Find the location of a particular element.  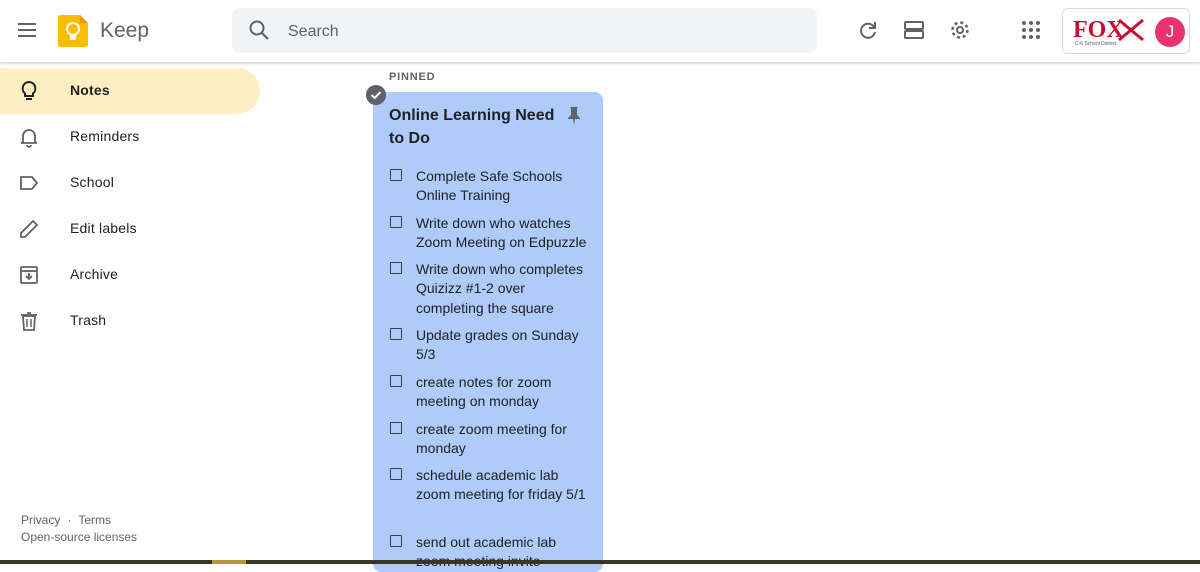

checklist-item-text: Update grades on Sunday 5/3 is located at coordinates (502, 345).